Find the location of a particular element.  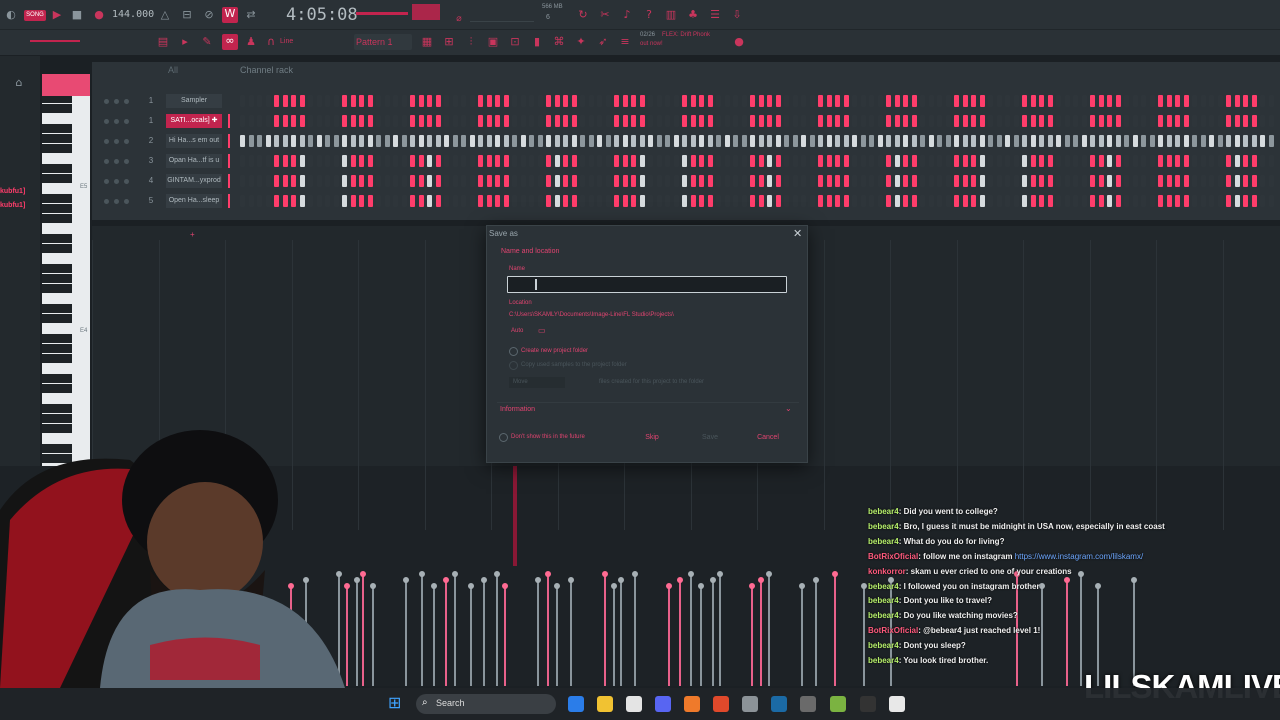

mixer-icon: ▥ is located at coordinates (671, 15).